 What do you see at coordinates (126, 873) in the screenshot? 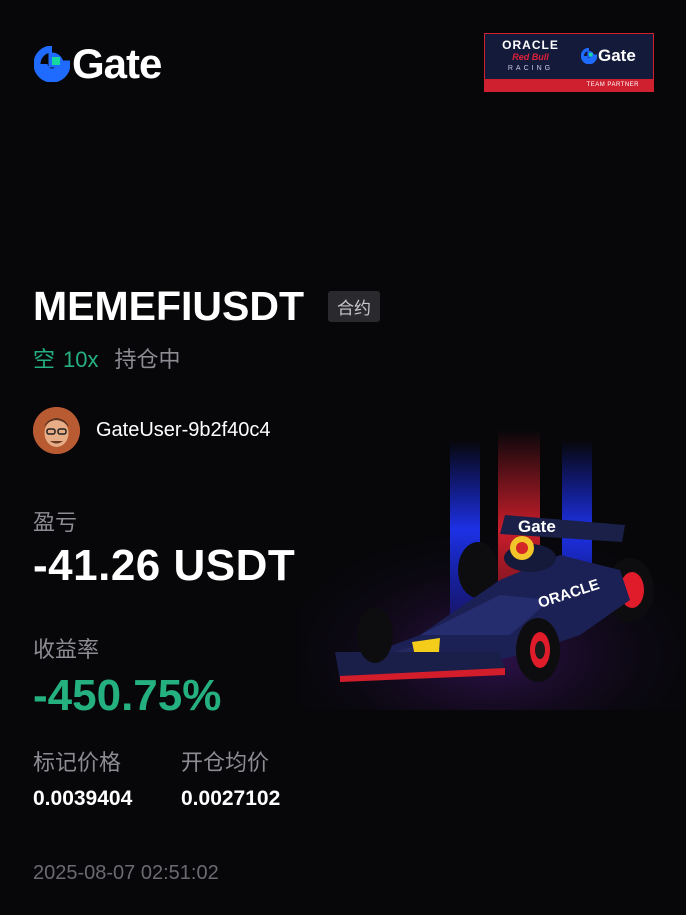
I see `timestamp: 2025-08-07 02:51:02` at bounding box center [126, 873].